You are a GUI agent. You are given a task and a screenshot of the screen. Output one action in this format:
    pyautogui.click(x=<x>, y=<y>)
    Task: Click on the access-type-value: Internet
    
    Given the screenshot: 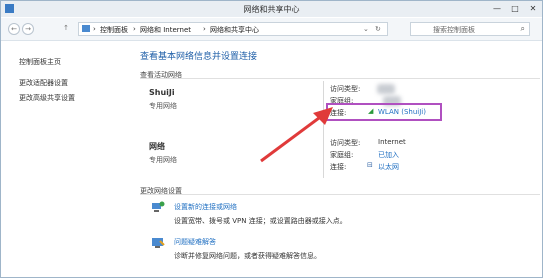 What is the action you would take?
    pyautogui.click(x=392, y=142)
    